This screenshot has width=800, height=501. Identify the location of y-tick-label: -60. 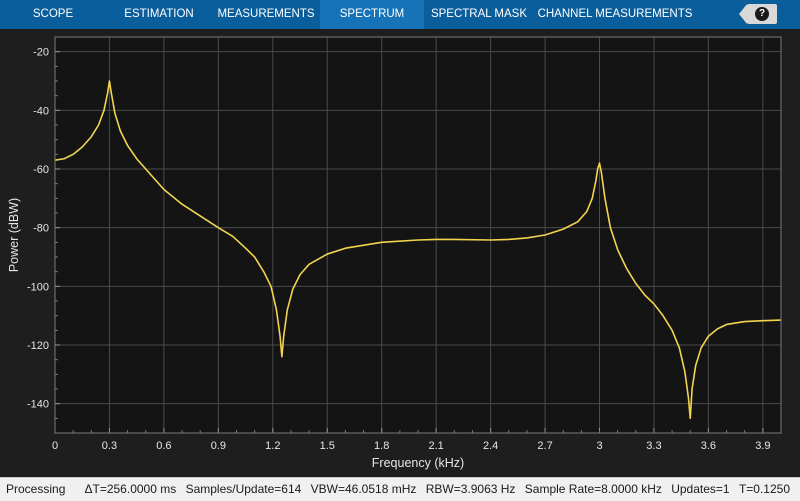
(41, 170).